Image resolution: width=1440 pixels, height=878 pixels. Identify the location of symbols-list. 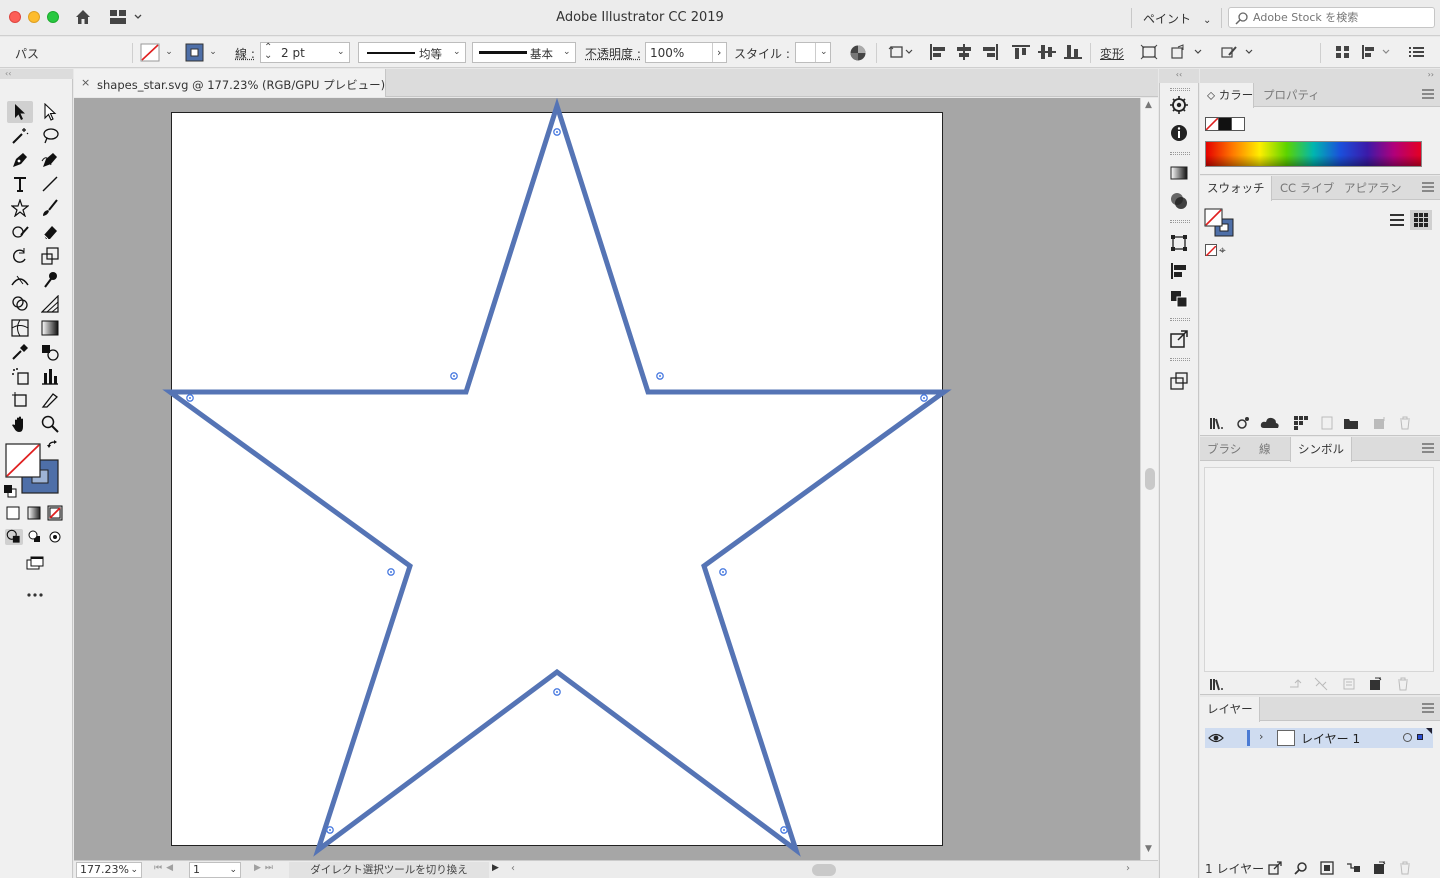
(1319, 569).